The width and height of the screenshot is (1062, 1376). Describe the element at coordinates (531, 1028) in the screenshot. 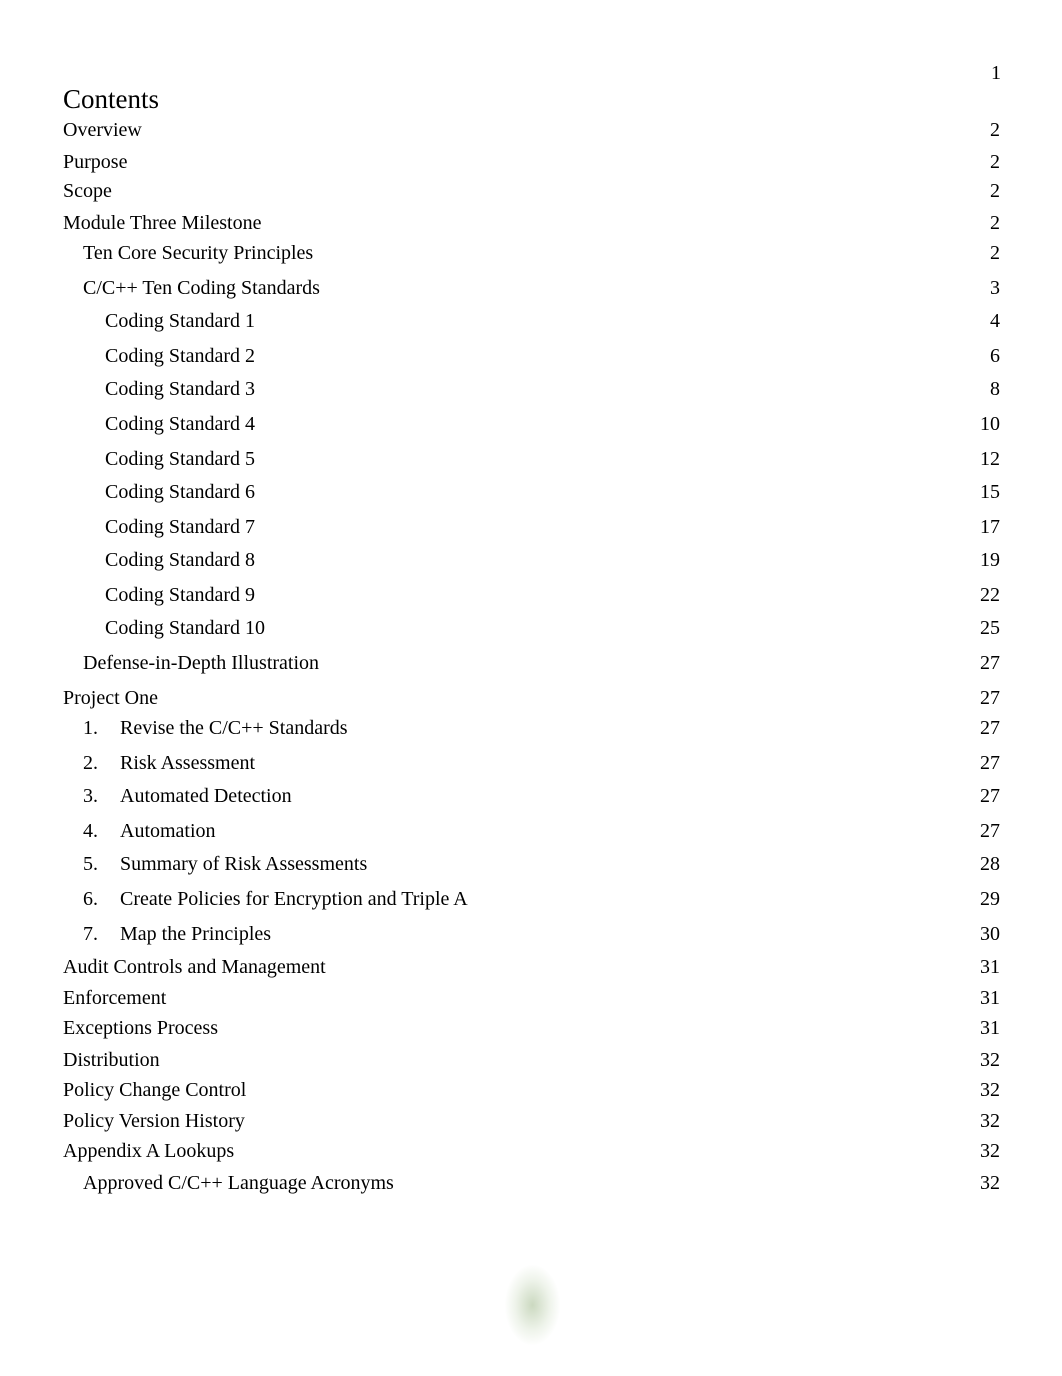

I see `toc-entry: Exceptions Process 31` at that location.